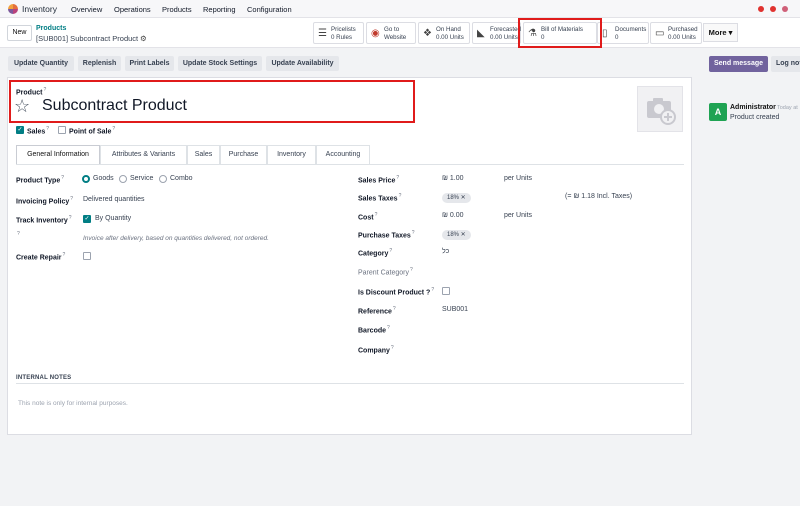  I want to click on app-name: Inventory, so click(39, 9).